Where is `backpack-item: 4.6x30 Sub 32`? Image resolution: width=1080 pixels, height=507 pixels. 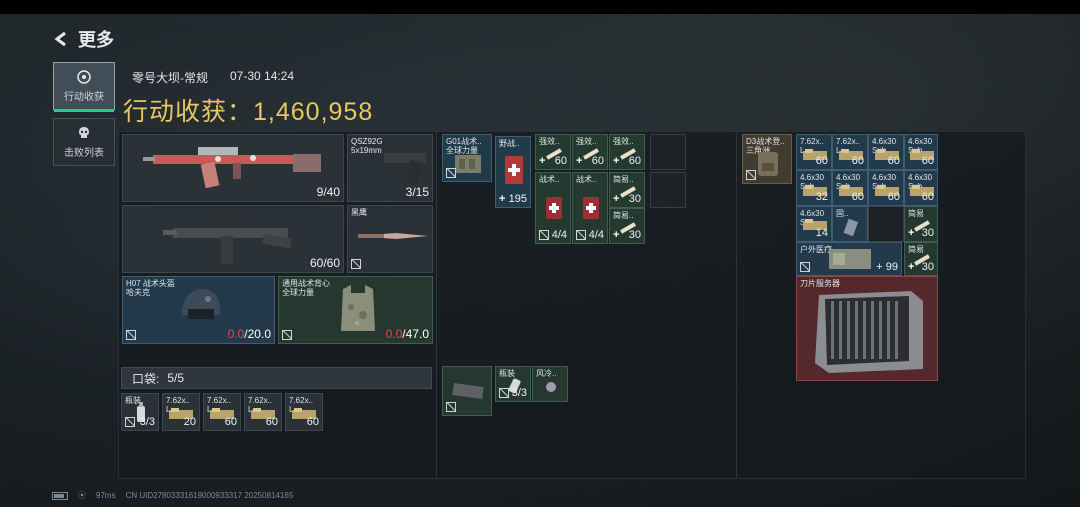 backpack-item: 4.6x30 Sub 32 is located at coordinates (814, 188).